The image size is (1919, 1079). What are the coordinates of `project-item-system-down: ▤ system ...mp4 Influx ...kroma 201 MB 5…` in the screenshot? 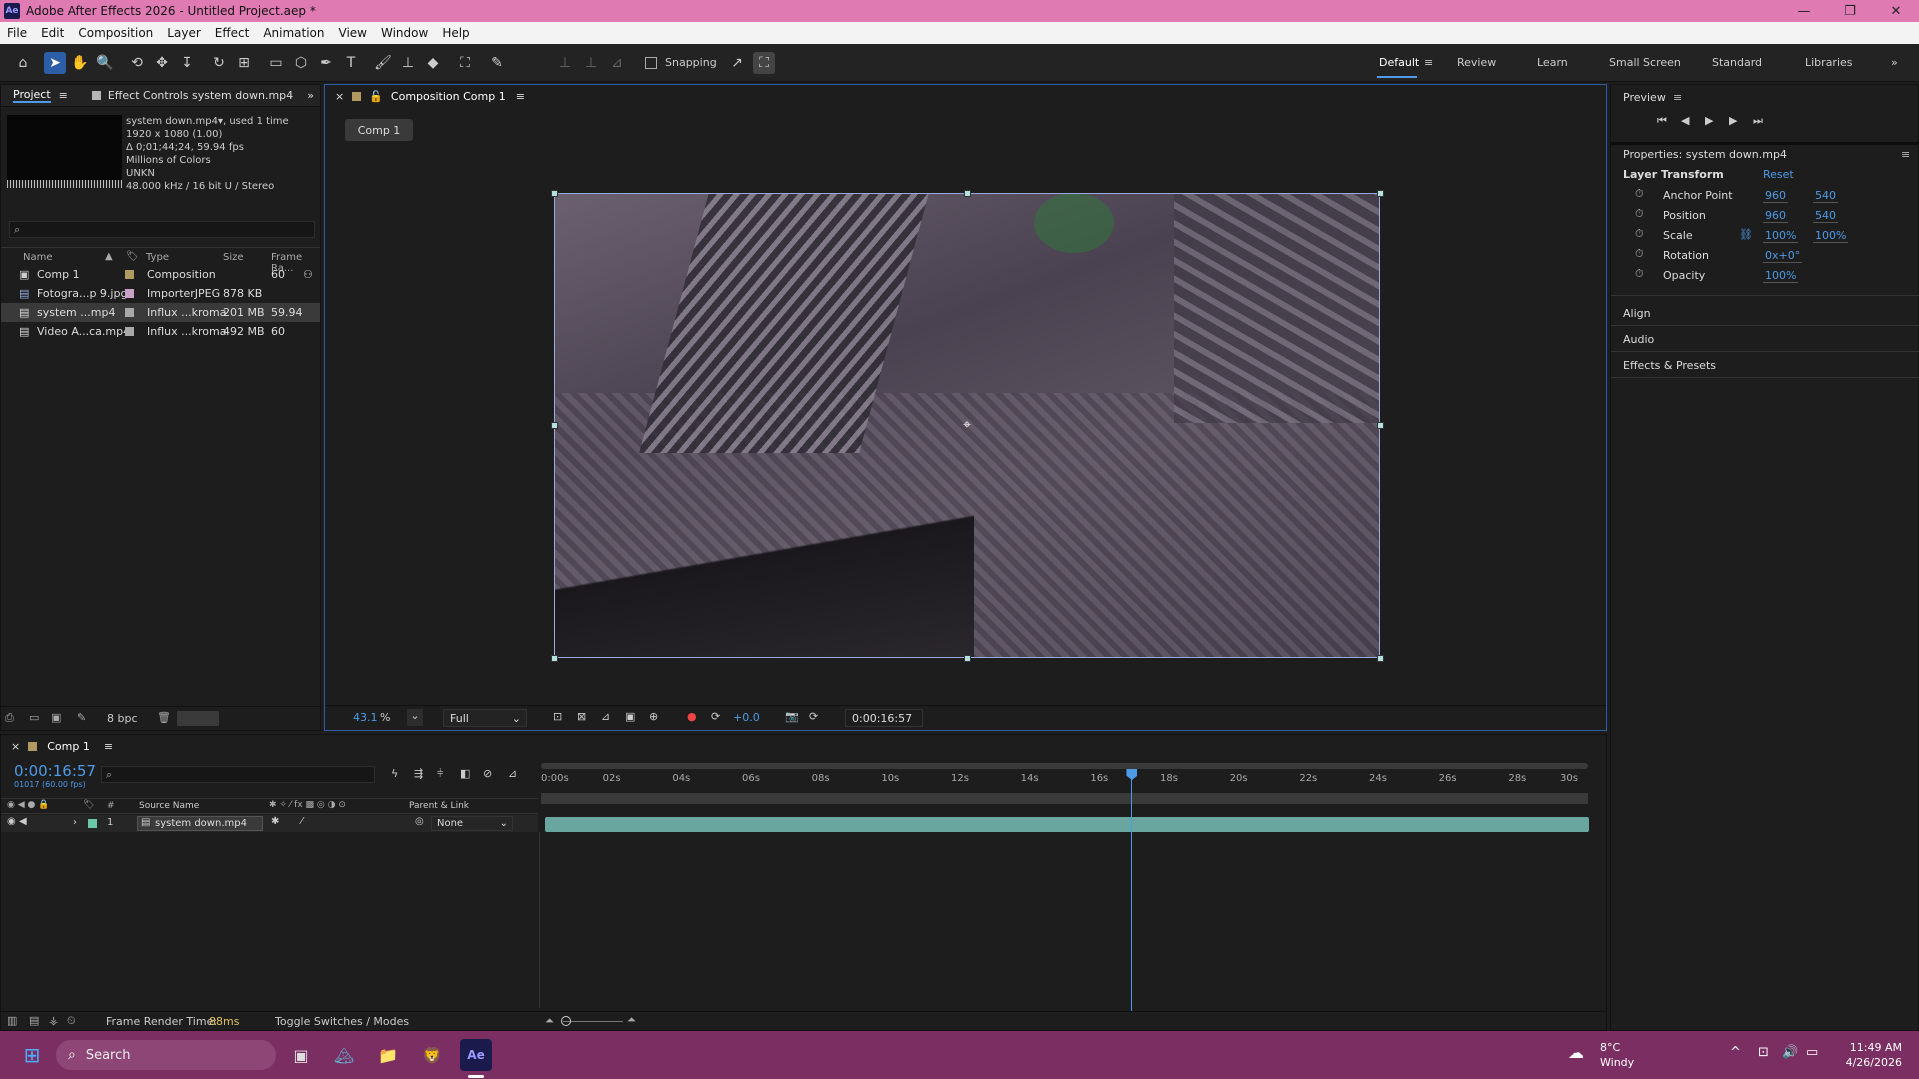 It's located at (160, 312).